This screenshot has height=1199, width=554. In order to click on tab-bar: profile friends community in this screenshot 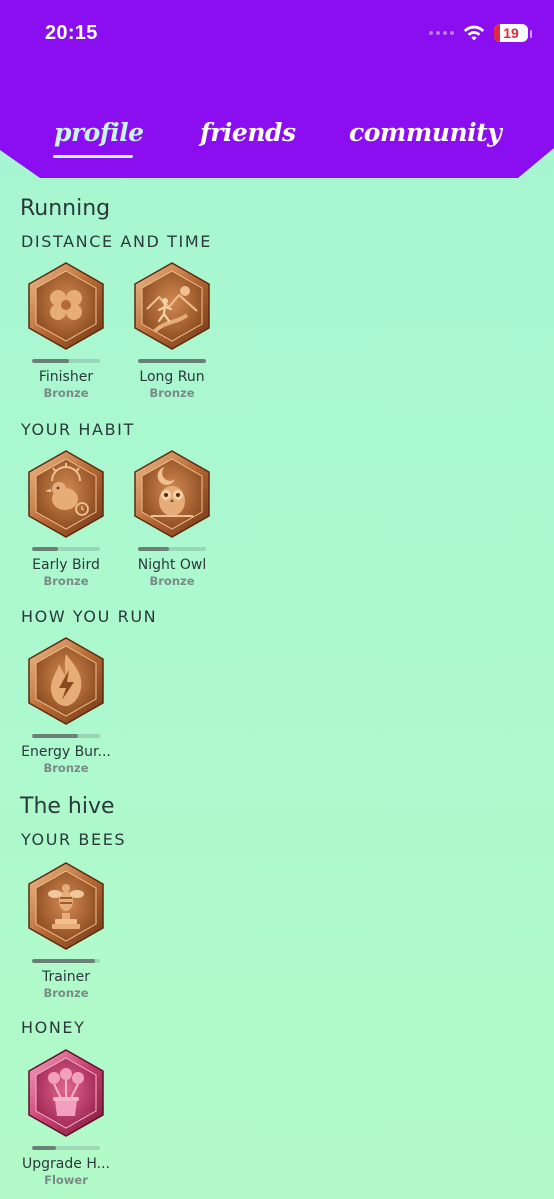, I will do `click(277, 143)`.